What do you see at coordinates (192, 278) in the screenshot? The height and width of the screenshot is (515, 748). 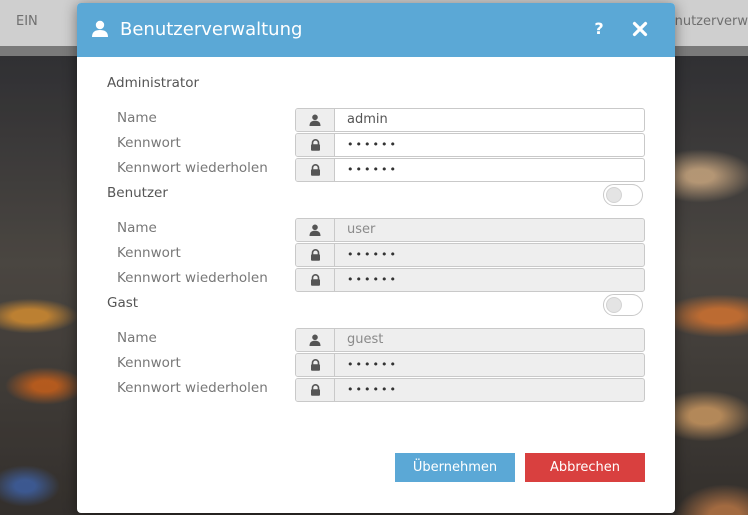 I see `benutzer-password-repeat-label: Kennwort wiederholen` at bounding box center [192, 278].